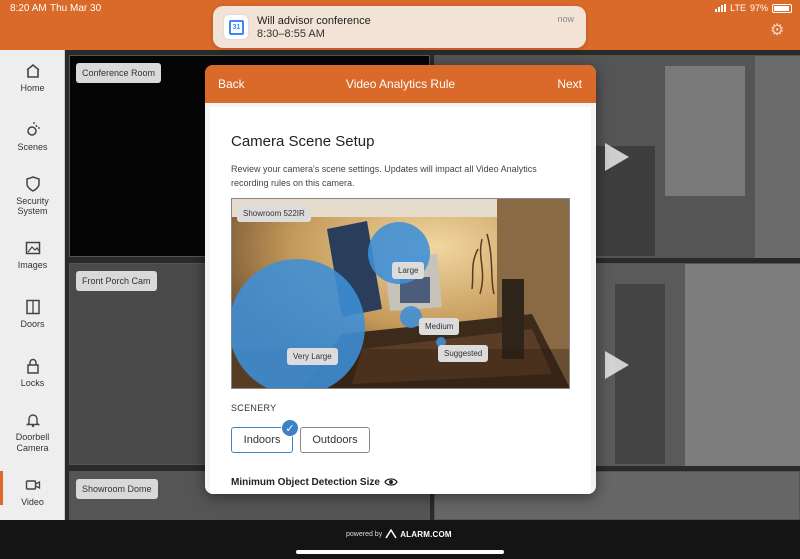  What do you see at coordinates (33, 366) in the screenshot?
I see `lock-icon` at bounding box center [33, 366].